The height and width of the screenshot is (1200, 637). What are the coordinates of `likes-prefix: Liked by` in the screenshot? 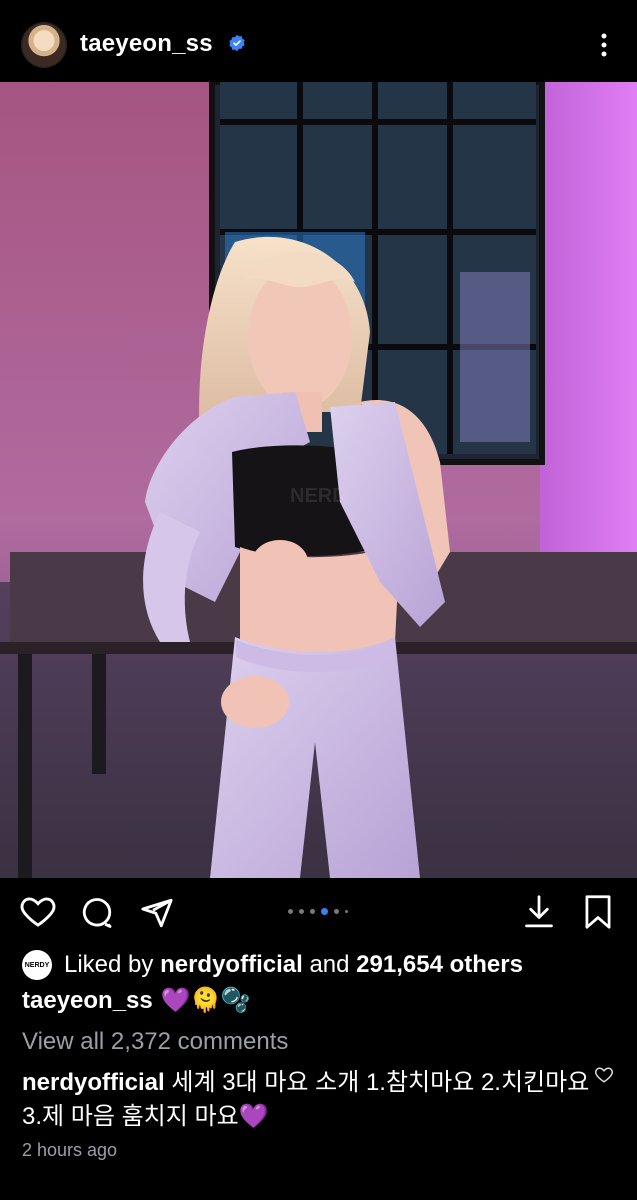 It's located at (109, 964).